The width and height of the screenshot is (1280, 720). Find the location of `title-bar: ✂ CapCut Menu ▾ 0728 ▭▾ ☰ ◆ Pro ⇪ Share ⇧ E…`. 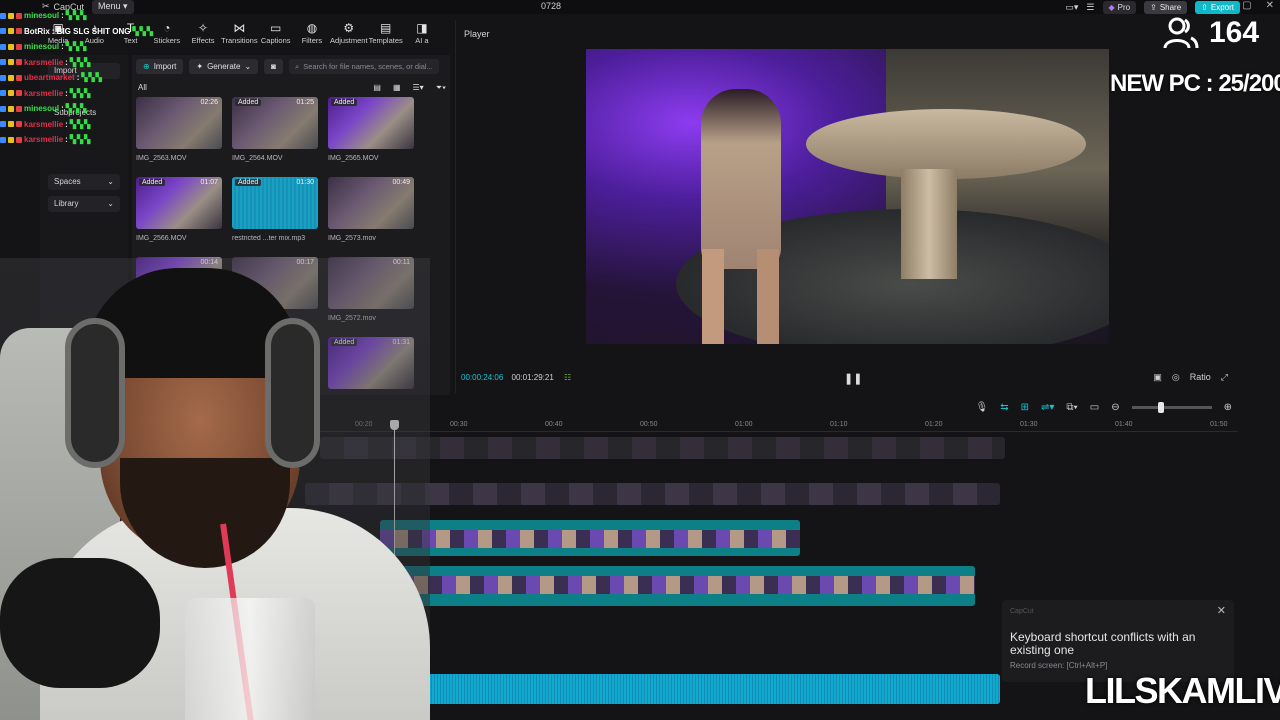

title-bar: ✂ CapCut Menu ▾ 0728 ▭▾ ☰ ◆ Pro ⇪ Share ⇧ E… is located at coordinates (640, 7).